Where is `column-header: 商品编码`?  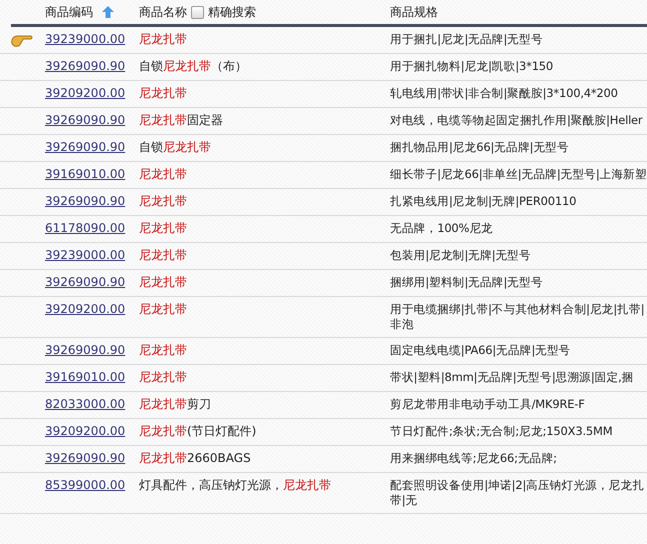
column-header: 商品编码 is located at coordinates (69, 12).